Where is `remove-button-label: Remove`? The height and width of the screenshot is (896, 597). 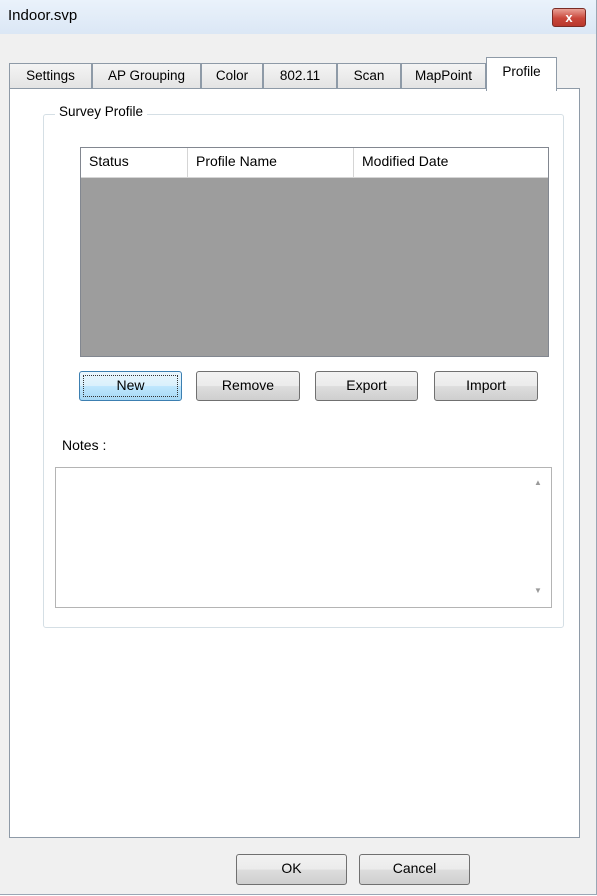
remove-button-label: Remove is located at coordinates (248, 385).